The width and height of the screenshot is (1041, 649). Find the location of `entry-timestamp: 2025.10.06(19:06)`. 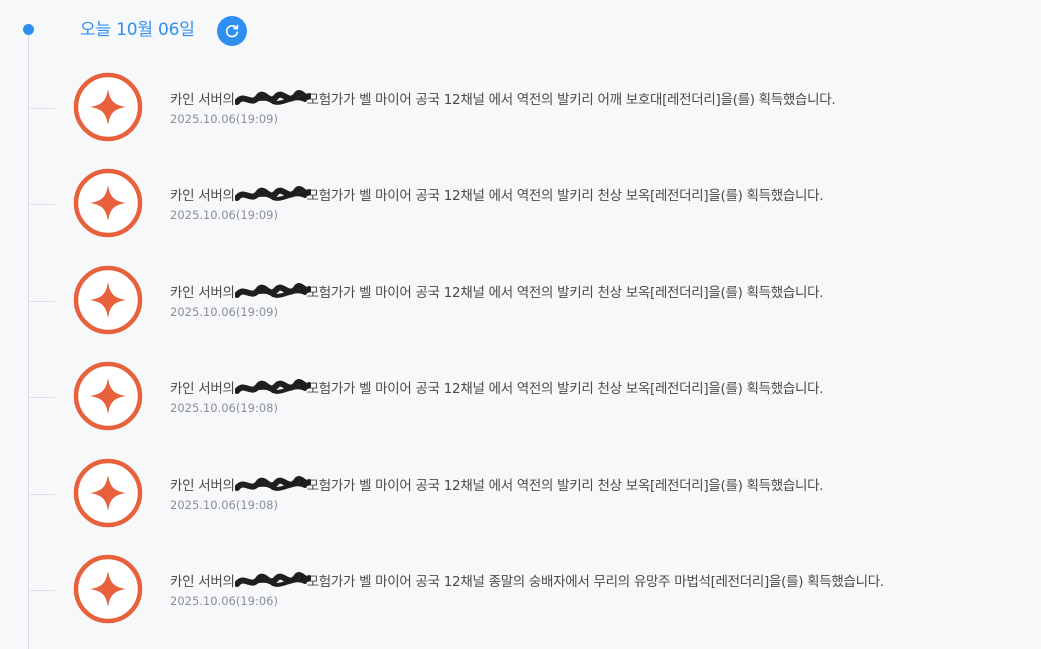

entry-timestamp: 2025.10.06(19:06) is located at coordinates (224, 601).